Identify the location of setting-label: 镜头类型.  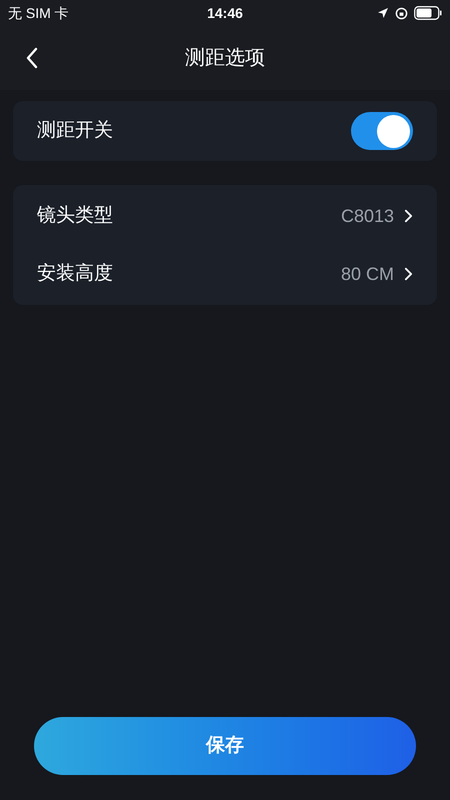
(75, 216).